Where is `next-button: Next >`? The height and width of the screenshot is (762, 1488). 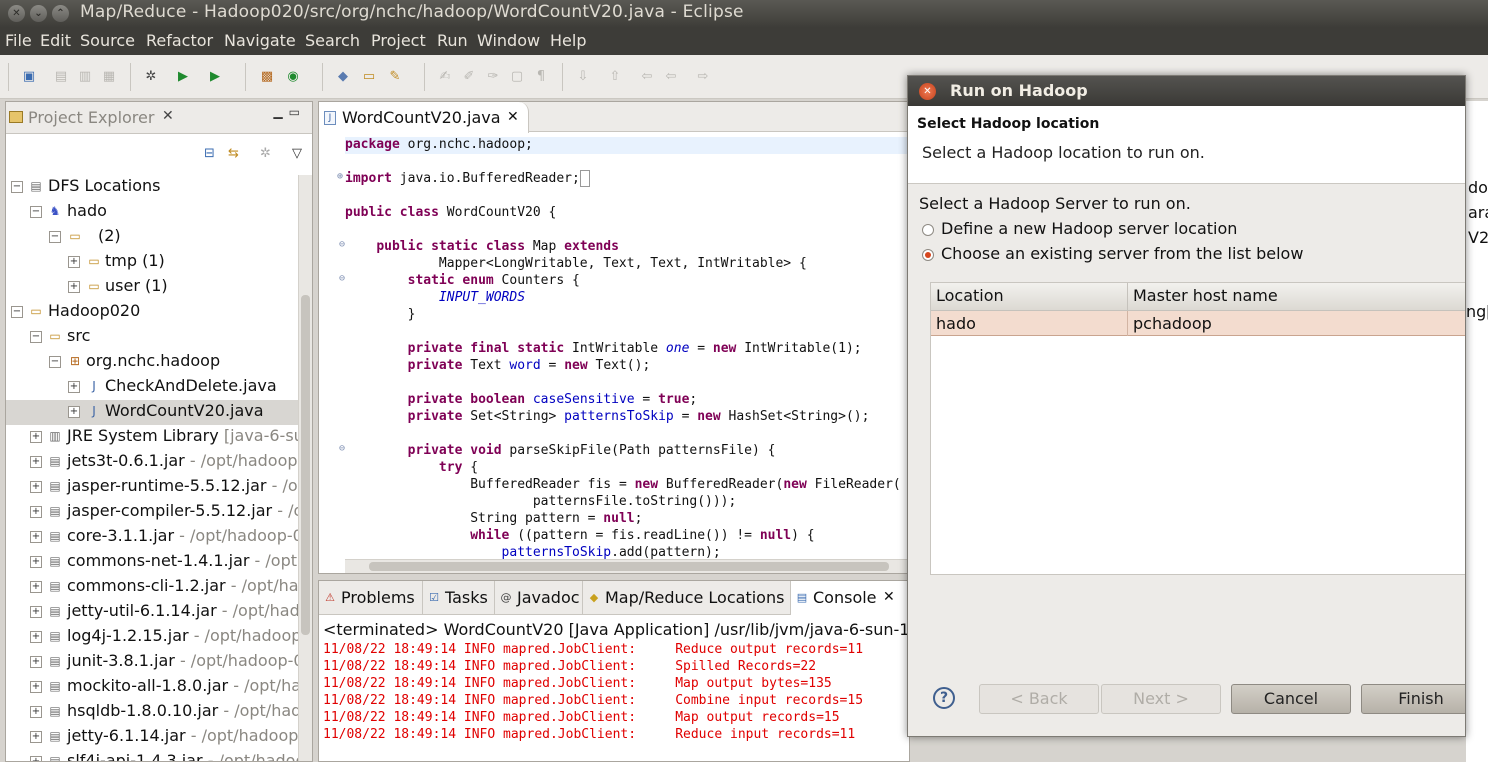
next-button: Next > is located at coordinates (1161, 699).